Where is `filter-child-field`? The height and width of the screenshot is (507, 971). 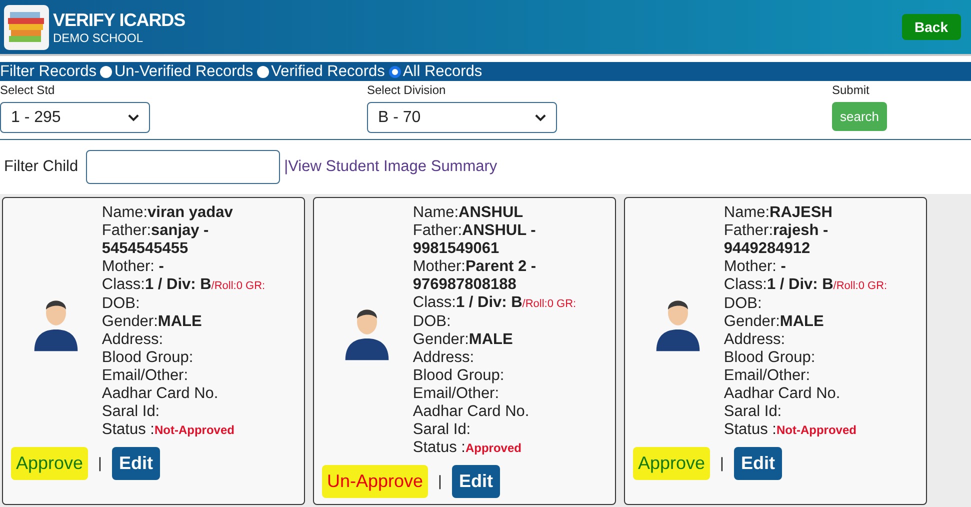 filter-child-field is located at coordinates (183, 167).